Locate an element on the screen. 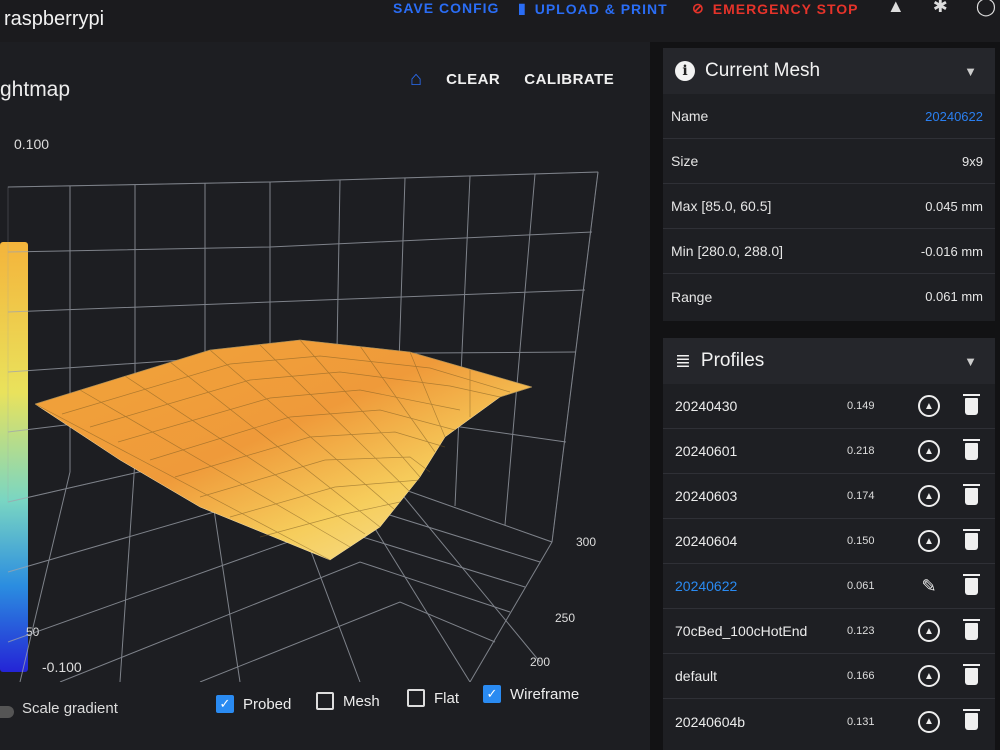 The width and height of the screenshot is (1000, 750). axis-tick-200: 200 is located at coordinates (540, 662).